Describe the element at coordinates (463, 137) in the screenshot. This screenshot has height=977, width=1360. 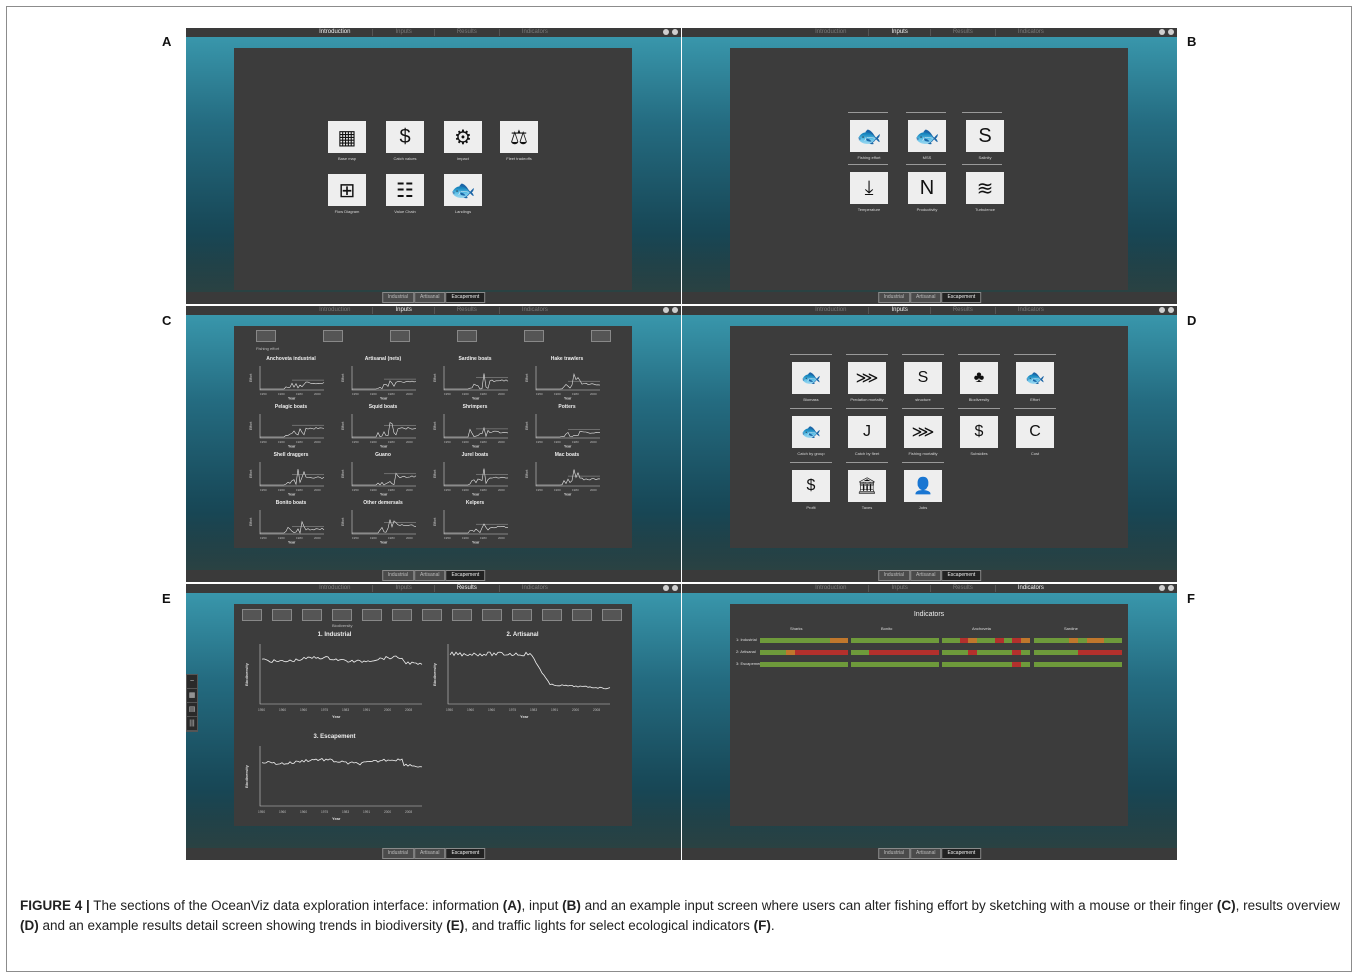
I see `gears-icon: ⚙` at that location.